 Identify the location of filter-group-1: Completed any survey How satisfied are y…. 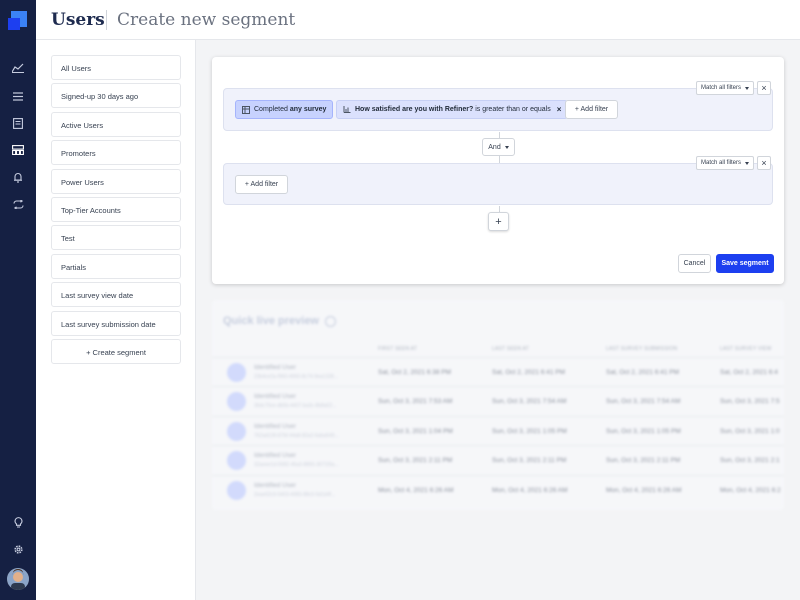
(498, 109).